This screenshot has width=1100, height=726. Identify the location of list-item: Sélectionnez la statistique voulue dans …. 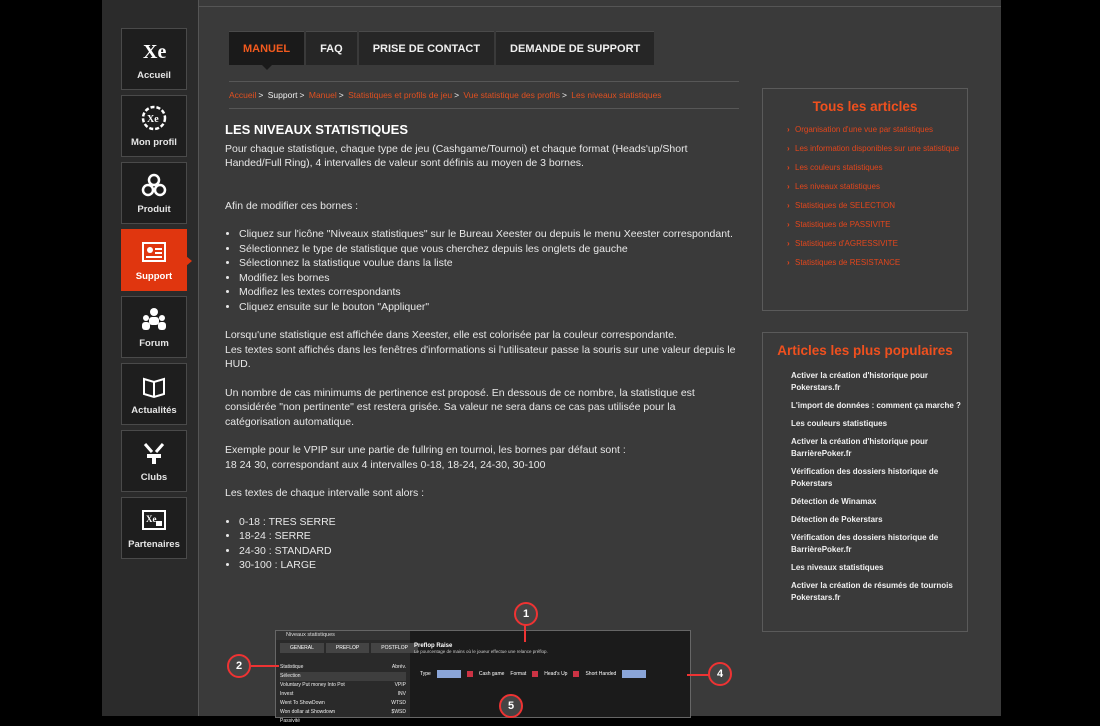
(491, 263).